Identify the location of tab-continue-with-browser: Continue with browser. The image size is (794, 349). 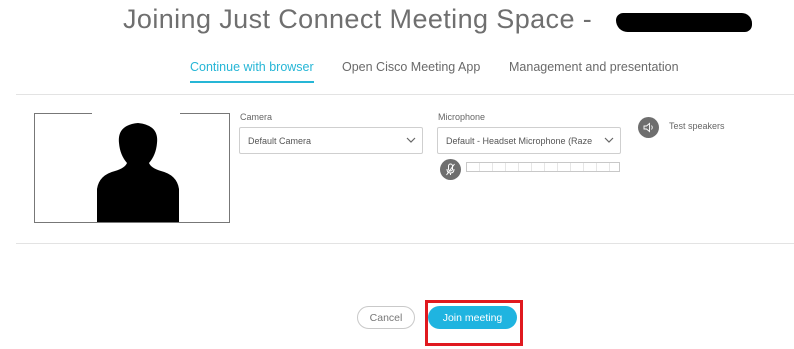
(252, 71).